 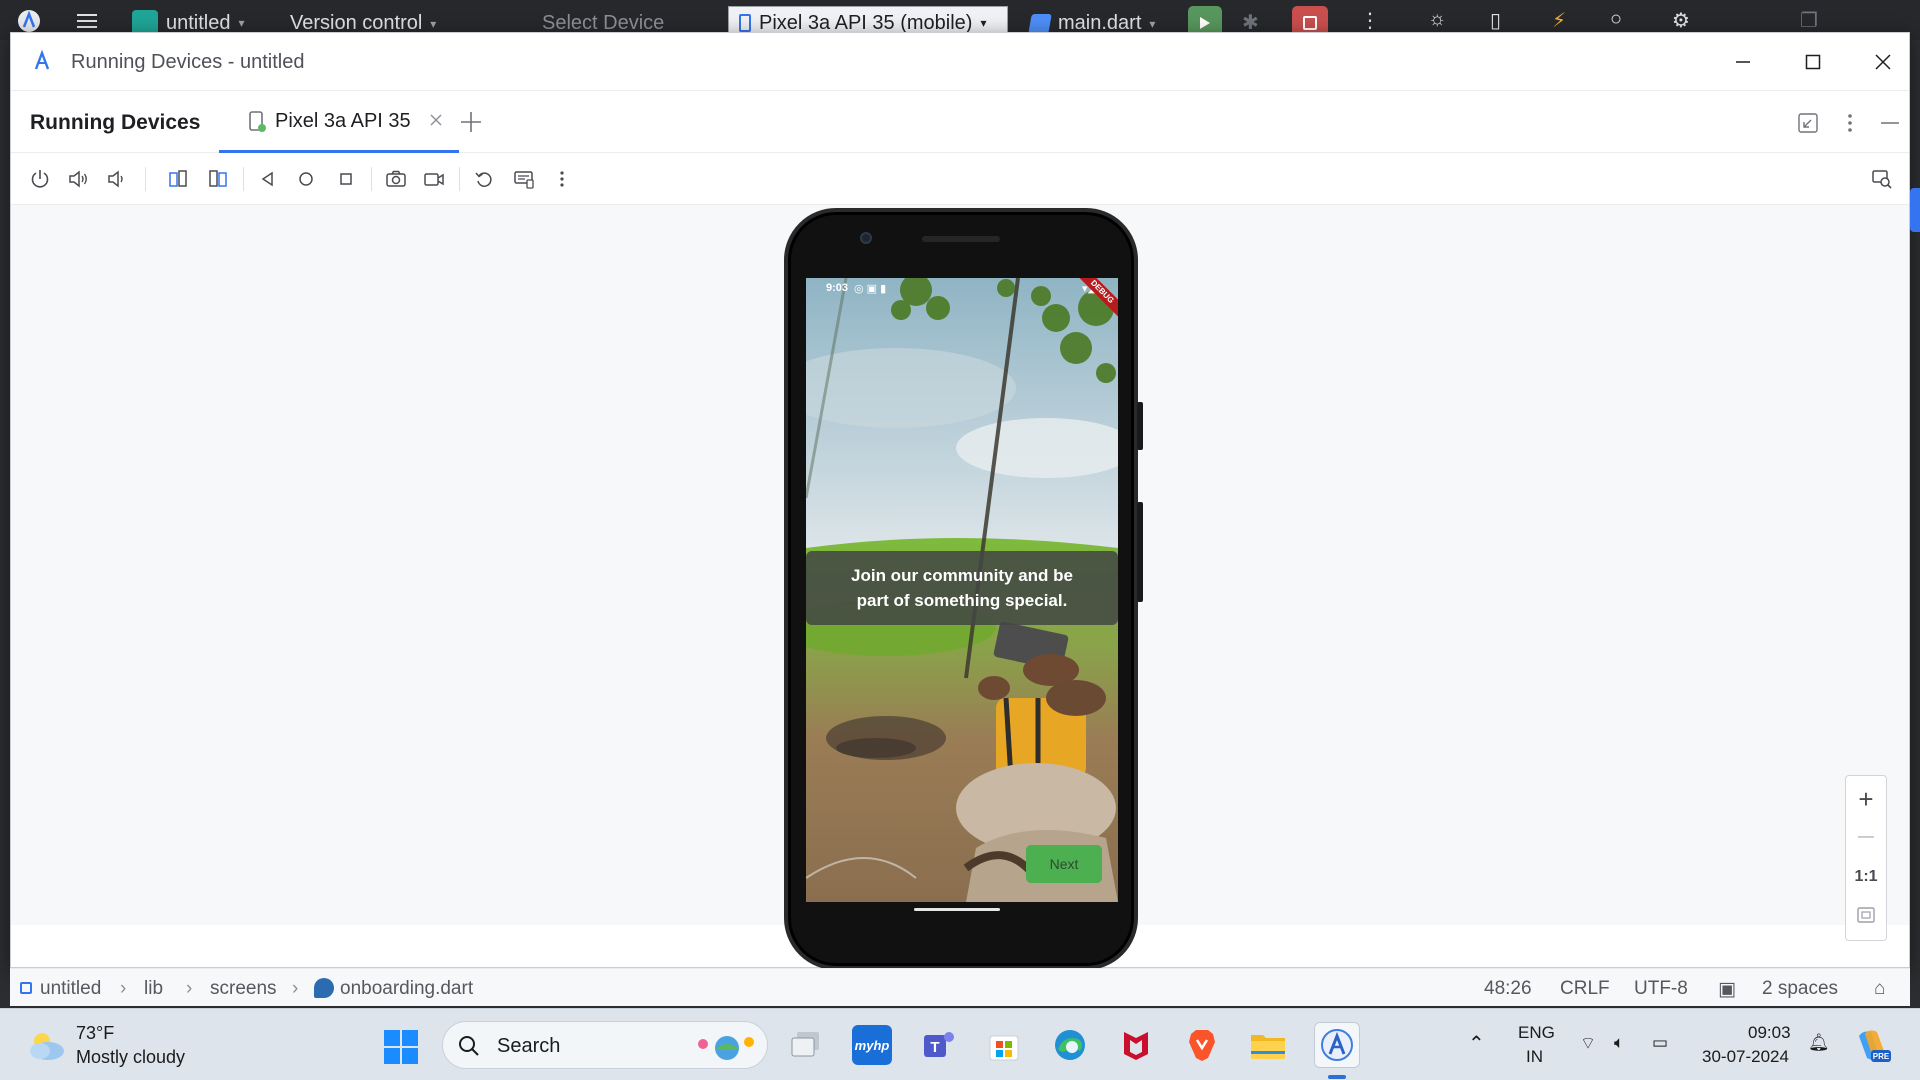 I want to click on taskbar-search: Search, so click(x=605, y=1045).